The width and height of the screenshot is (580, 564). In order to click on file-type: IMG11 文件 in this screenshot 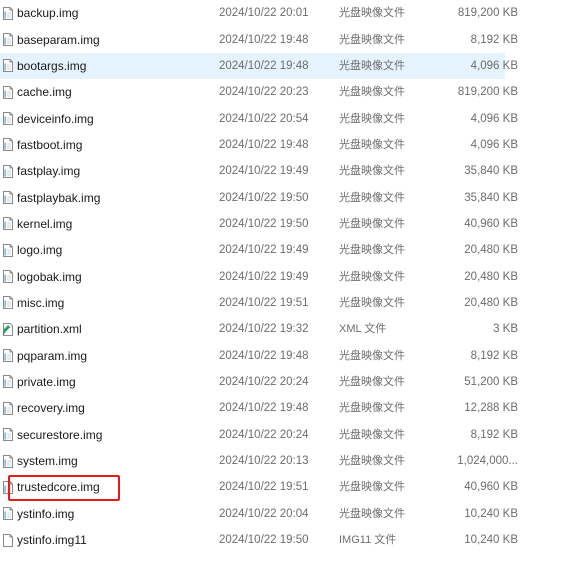, I will do `click(368, 540)`.